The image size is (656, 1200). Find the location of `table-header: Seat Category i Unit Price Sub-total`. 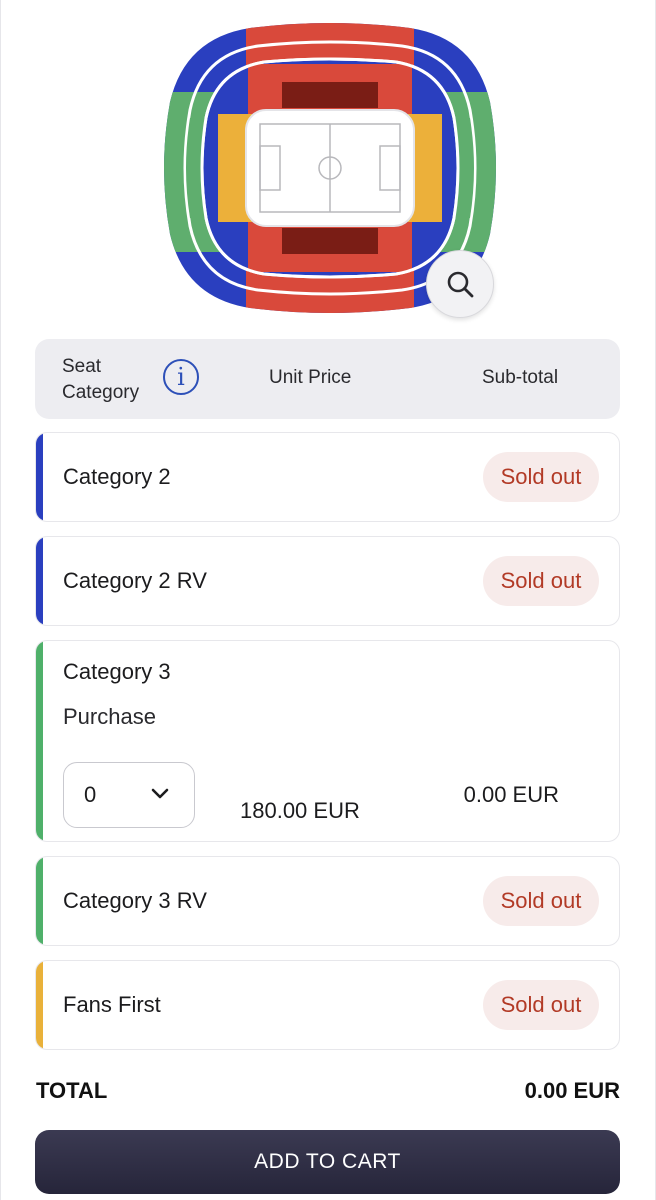

table-header: Seat Category i Unit Price Sub-total is located at coordinates (327, 379).